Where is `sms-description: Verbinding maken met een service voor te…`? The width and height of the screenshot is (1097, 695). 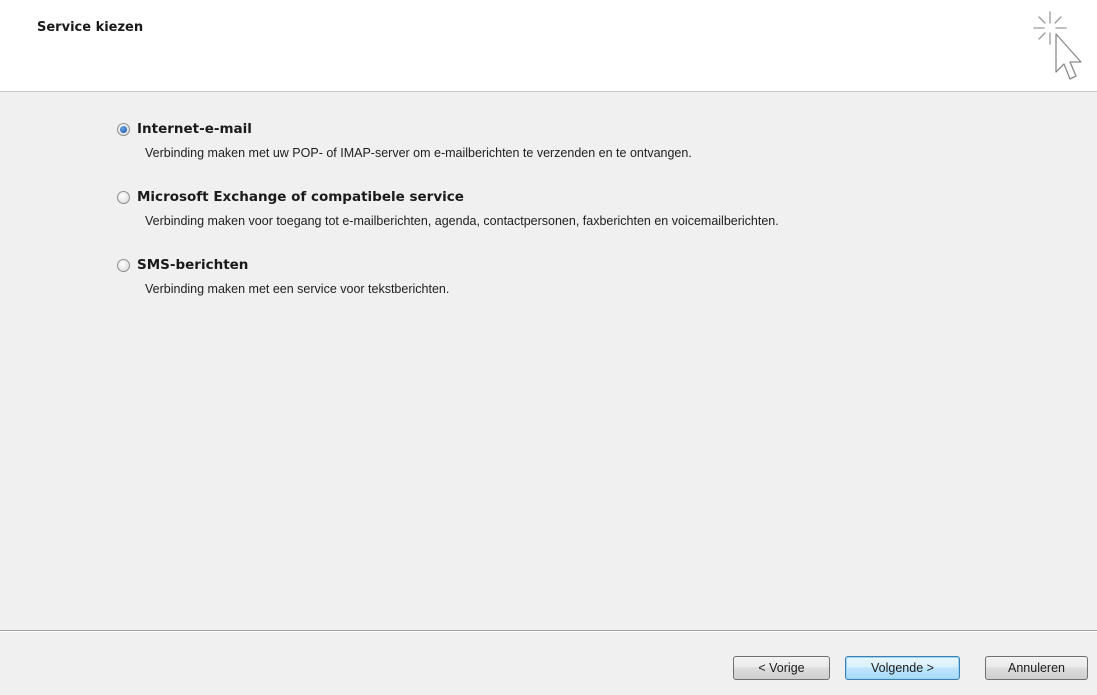
sms-description: Verbinding maken met een service voor te… is located at coordinates (297, 289).